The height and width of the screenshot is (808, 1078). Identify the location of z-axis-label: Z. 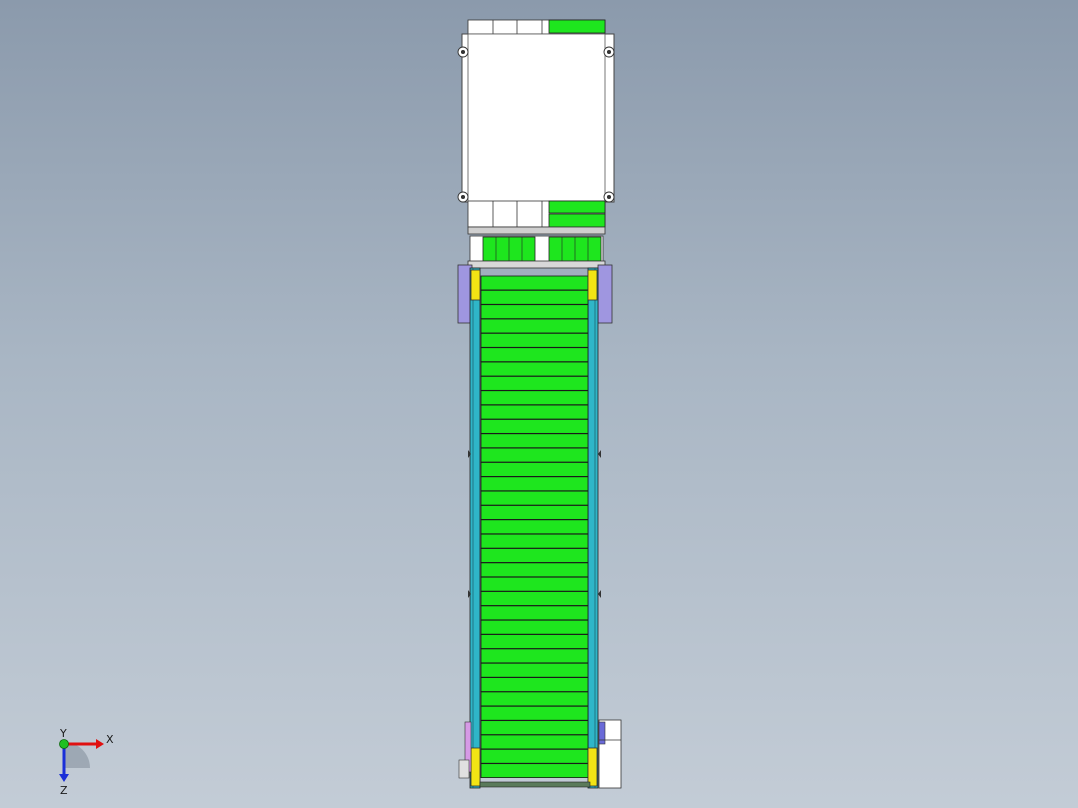
(64, 790).